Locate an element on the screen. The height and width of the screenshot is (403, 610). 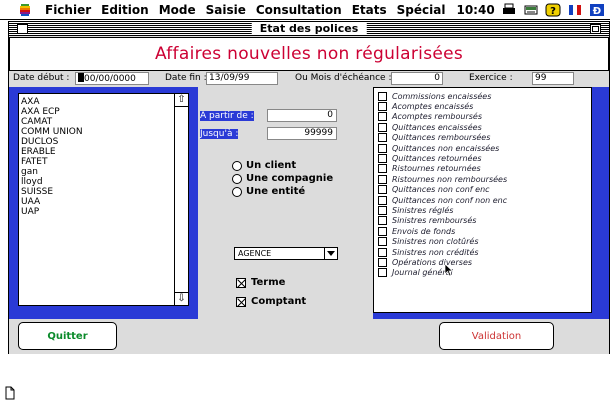
report-type-label: Sinistres non clotûrés is located at coordinates (435, 242).